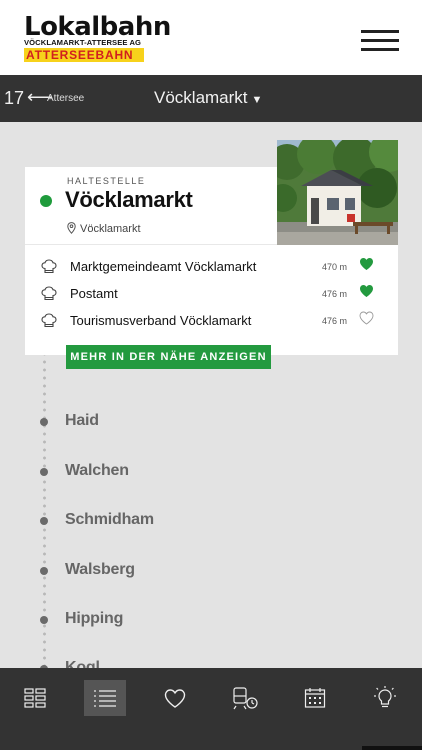 This screenshot has width=422, height=750. Describe the element at coordinates (392, 748) in the screenshot. I see `home-indicator` at that location.